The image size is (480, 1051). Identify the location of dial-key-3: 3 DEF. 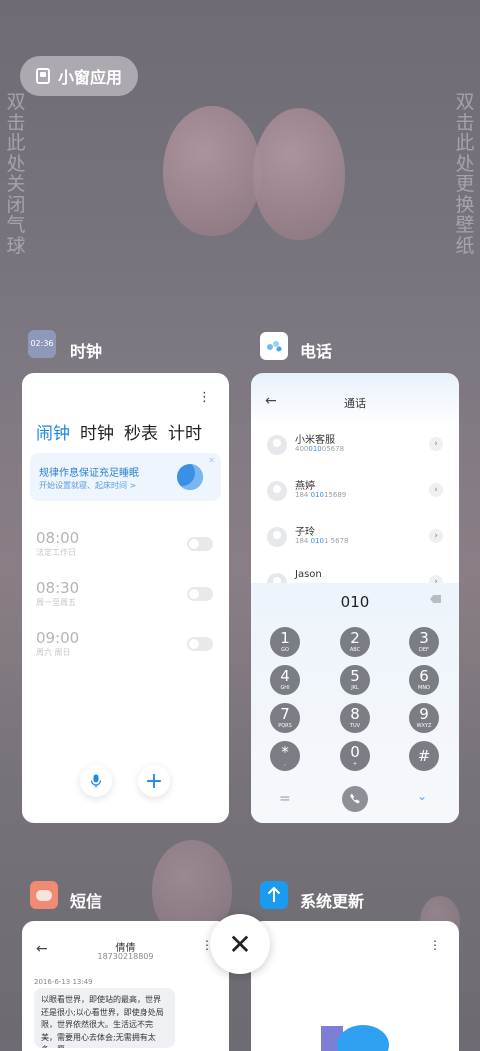
(424, 642).